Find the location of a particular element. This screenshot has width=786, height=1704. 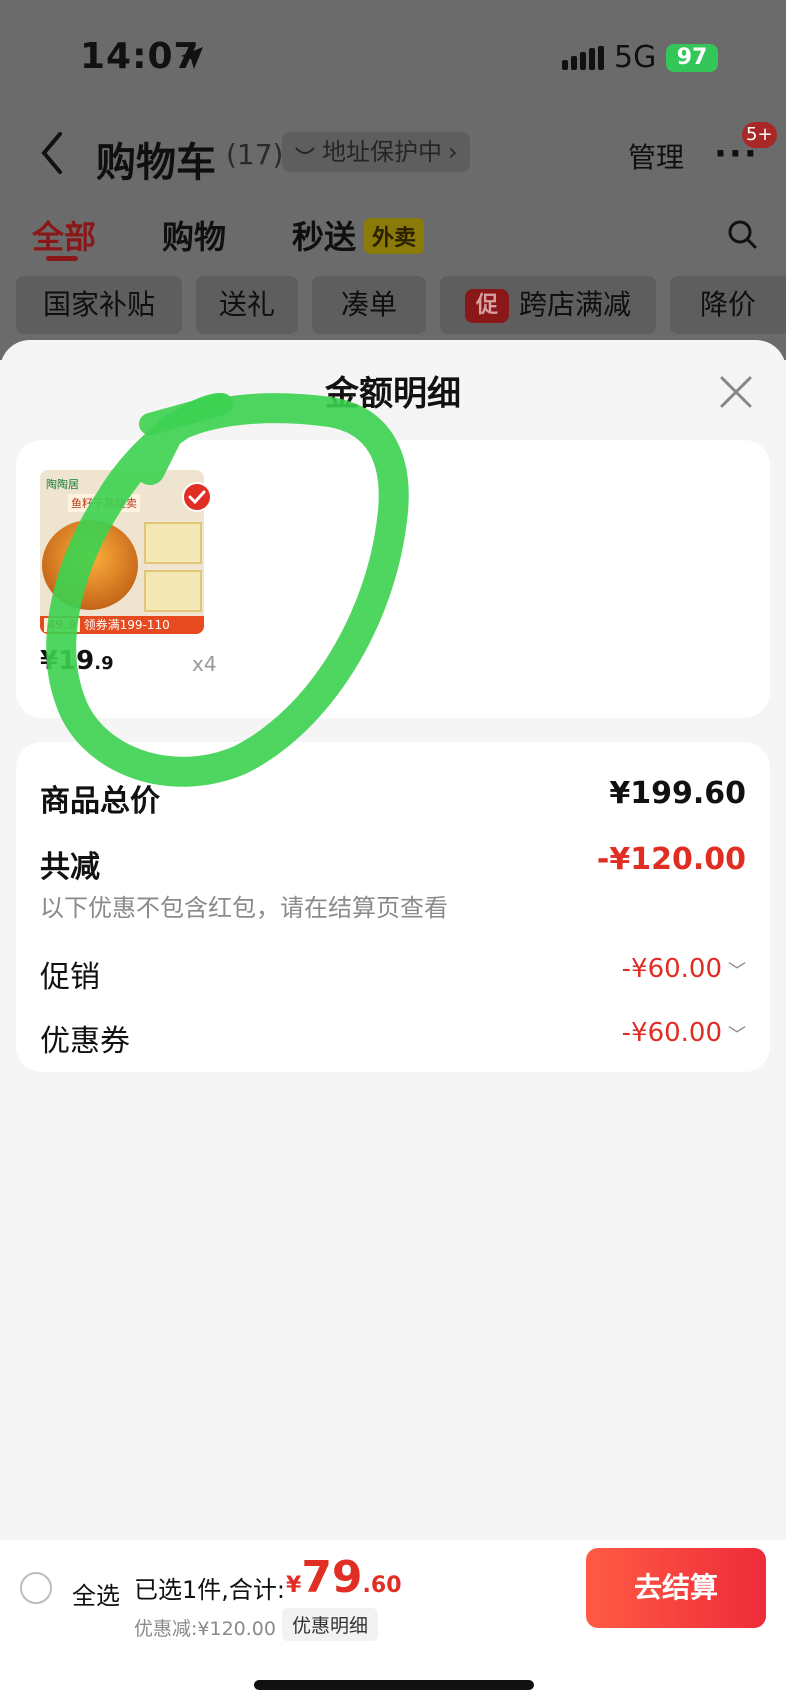

coupon-value: -¥60.00 is located at coordinates (671, 1033).